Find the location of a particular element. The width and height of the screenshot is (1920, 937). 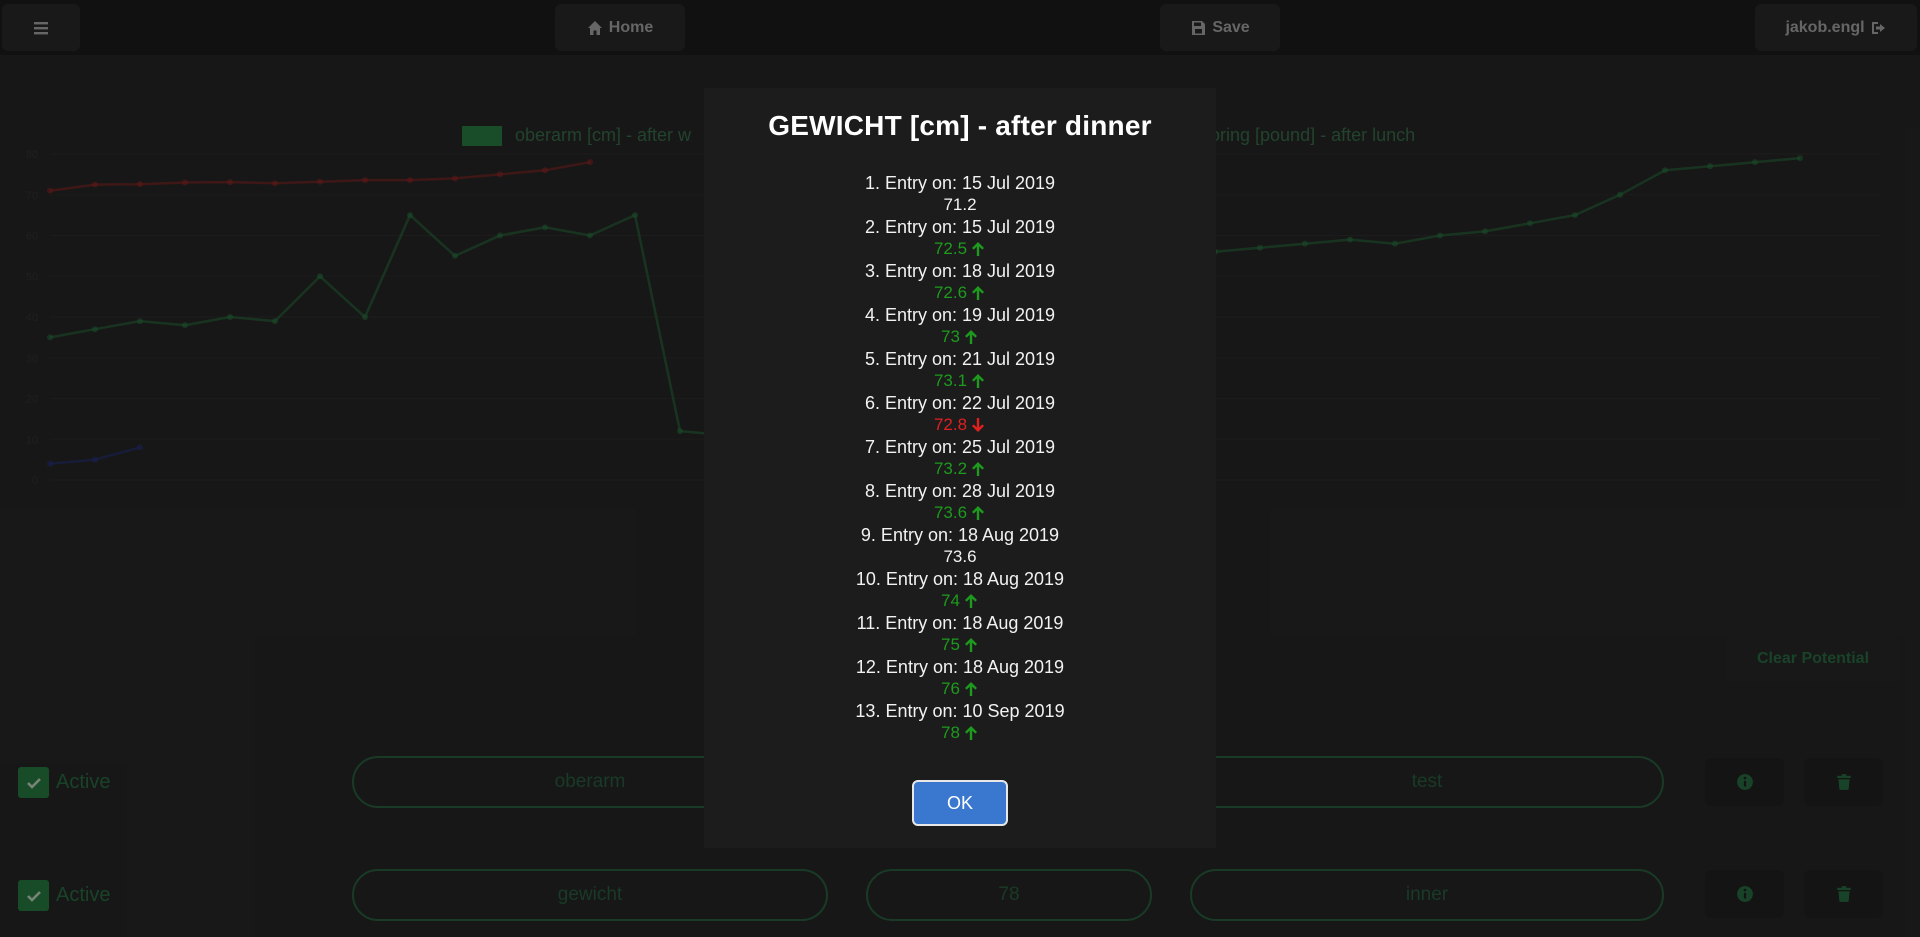

entry-item: 2. Entry on: 15 Jul 2019 72.5 is located at coordinates (960, 238).